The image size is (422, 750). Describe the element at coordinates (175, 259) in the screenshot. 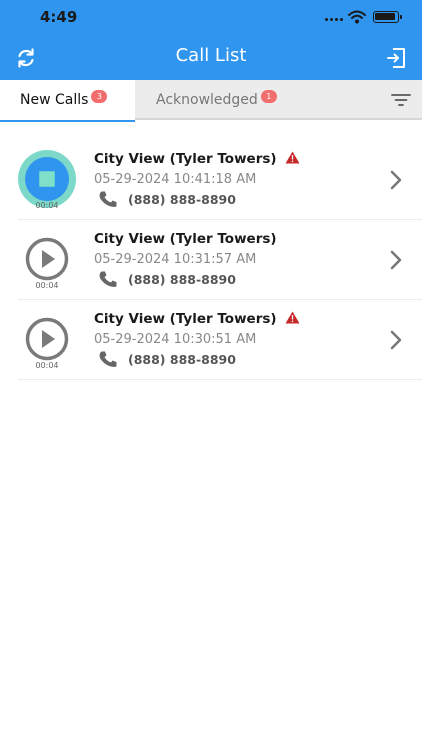

I see `call-datetime: 05-29-2024 10:31:57 AM` at that location.